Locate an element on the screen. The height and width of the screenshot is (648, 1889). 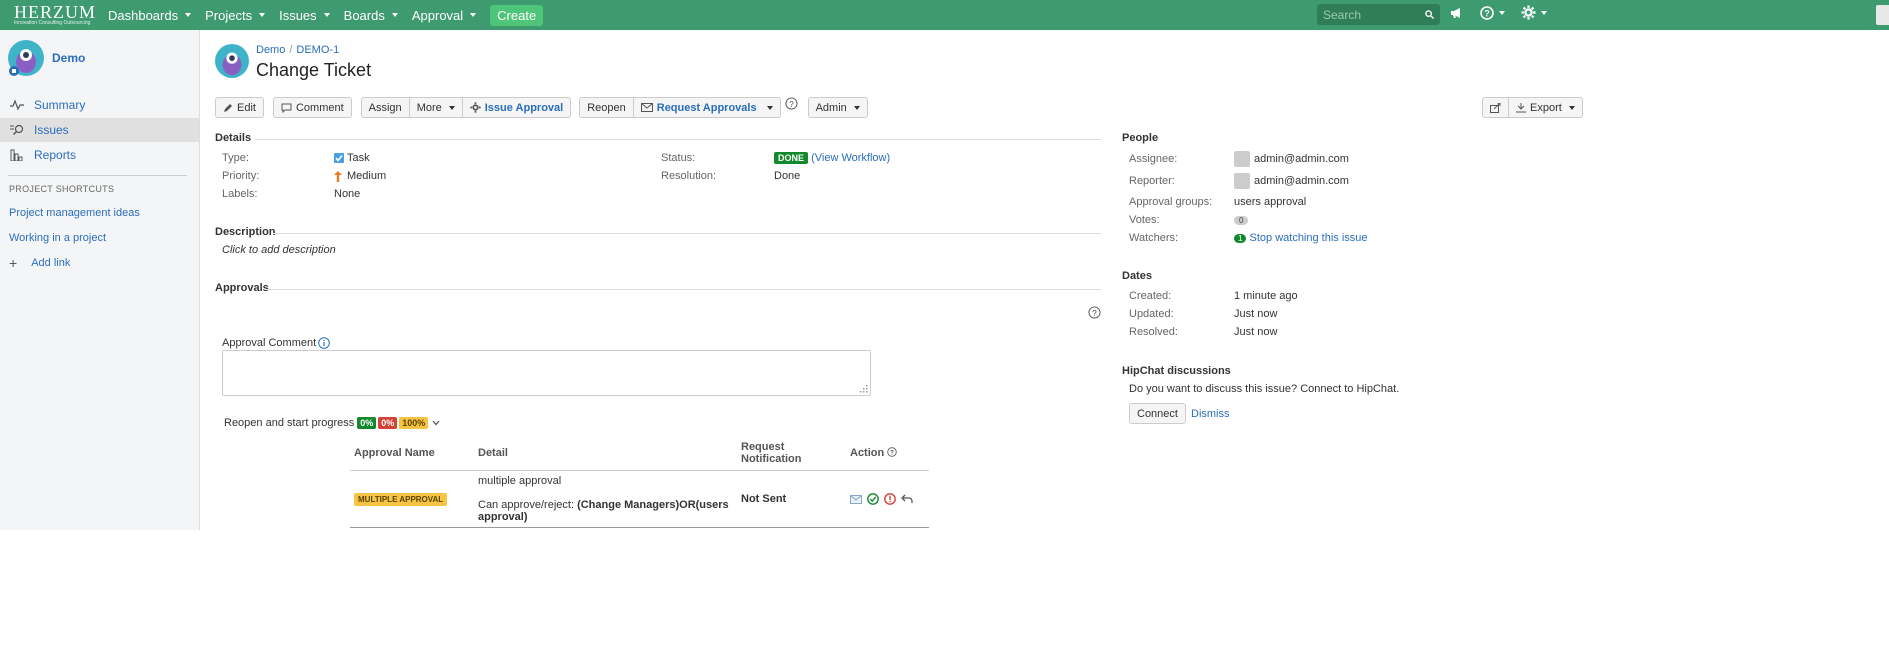
approval-comment-textarea is located at coordinates (546, 373).